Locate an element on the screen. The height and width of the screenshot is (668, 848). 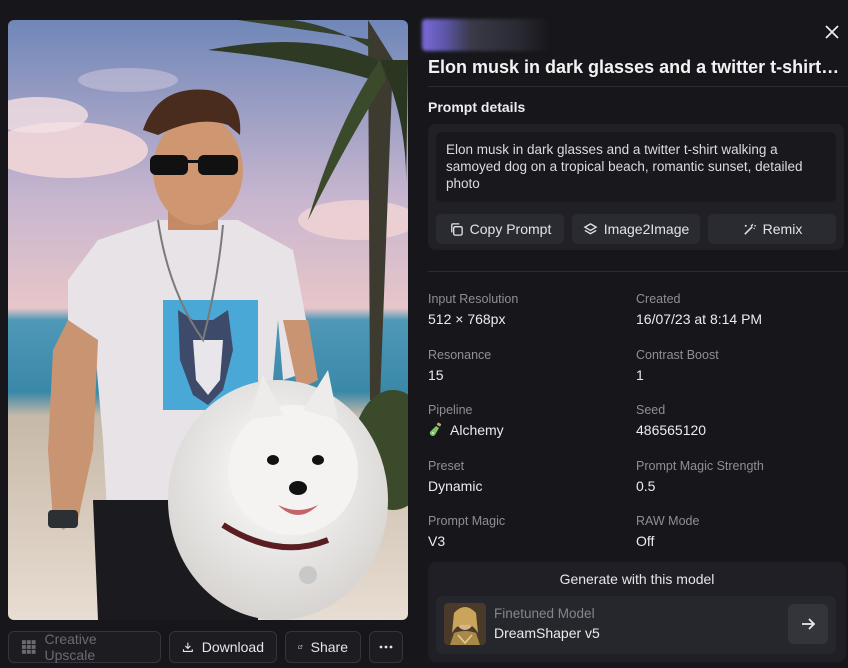
download-label: Download is located at coordinates (232, 647).